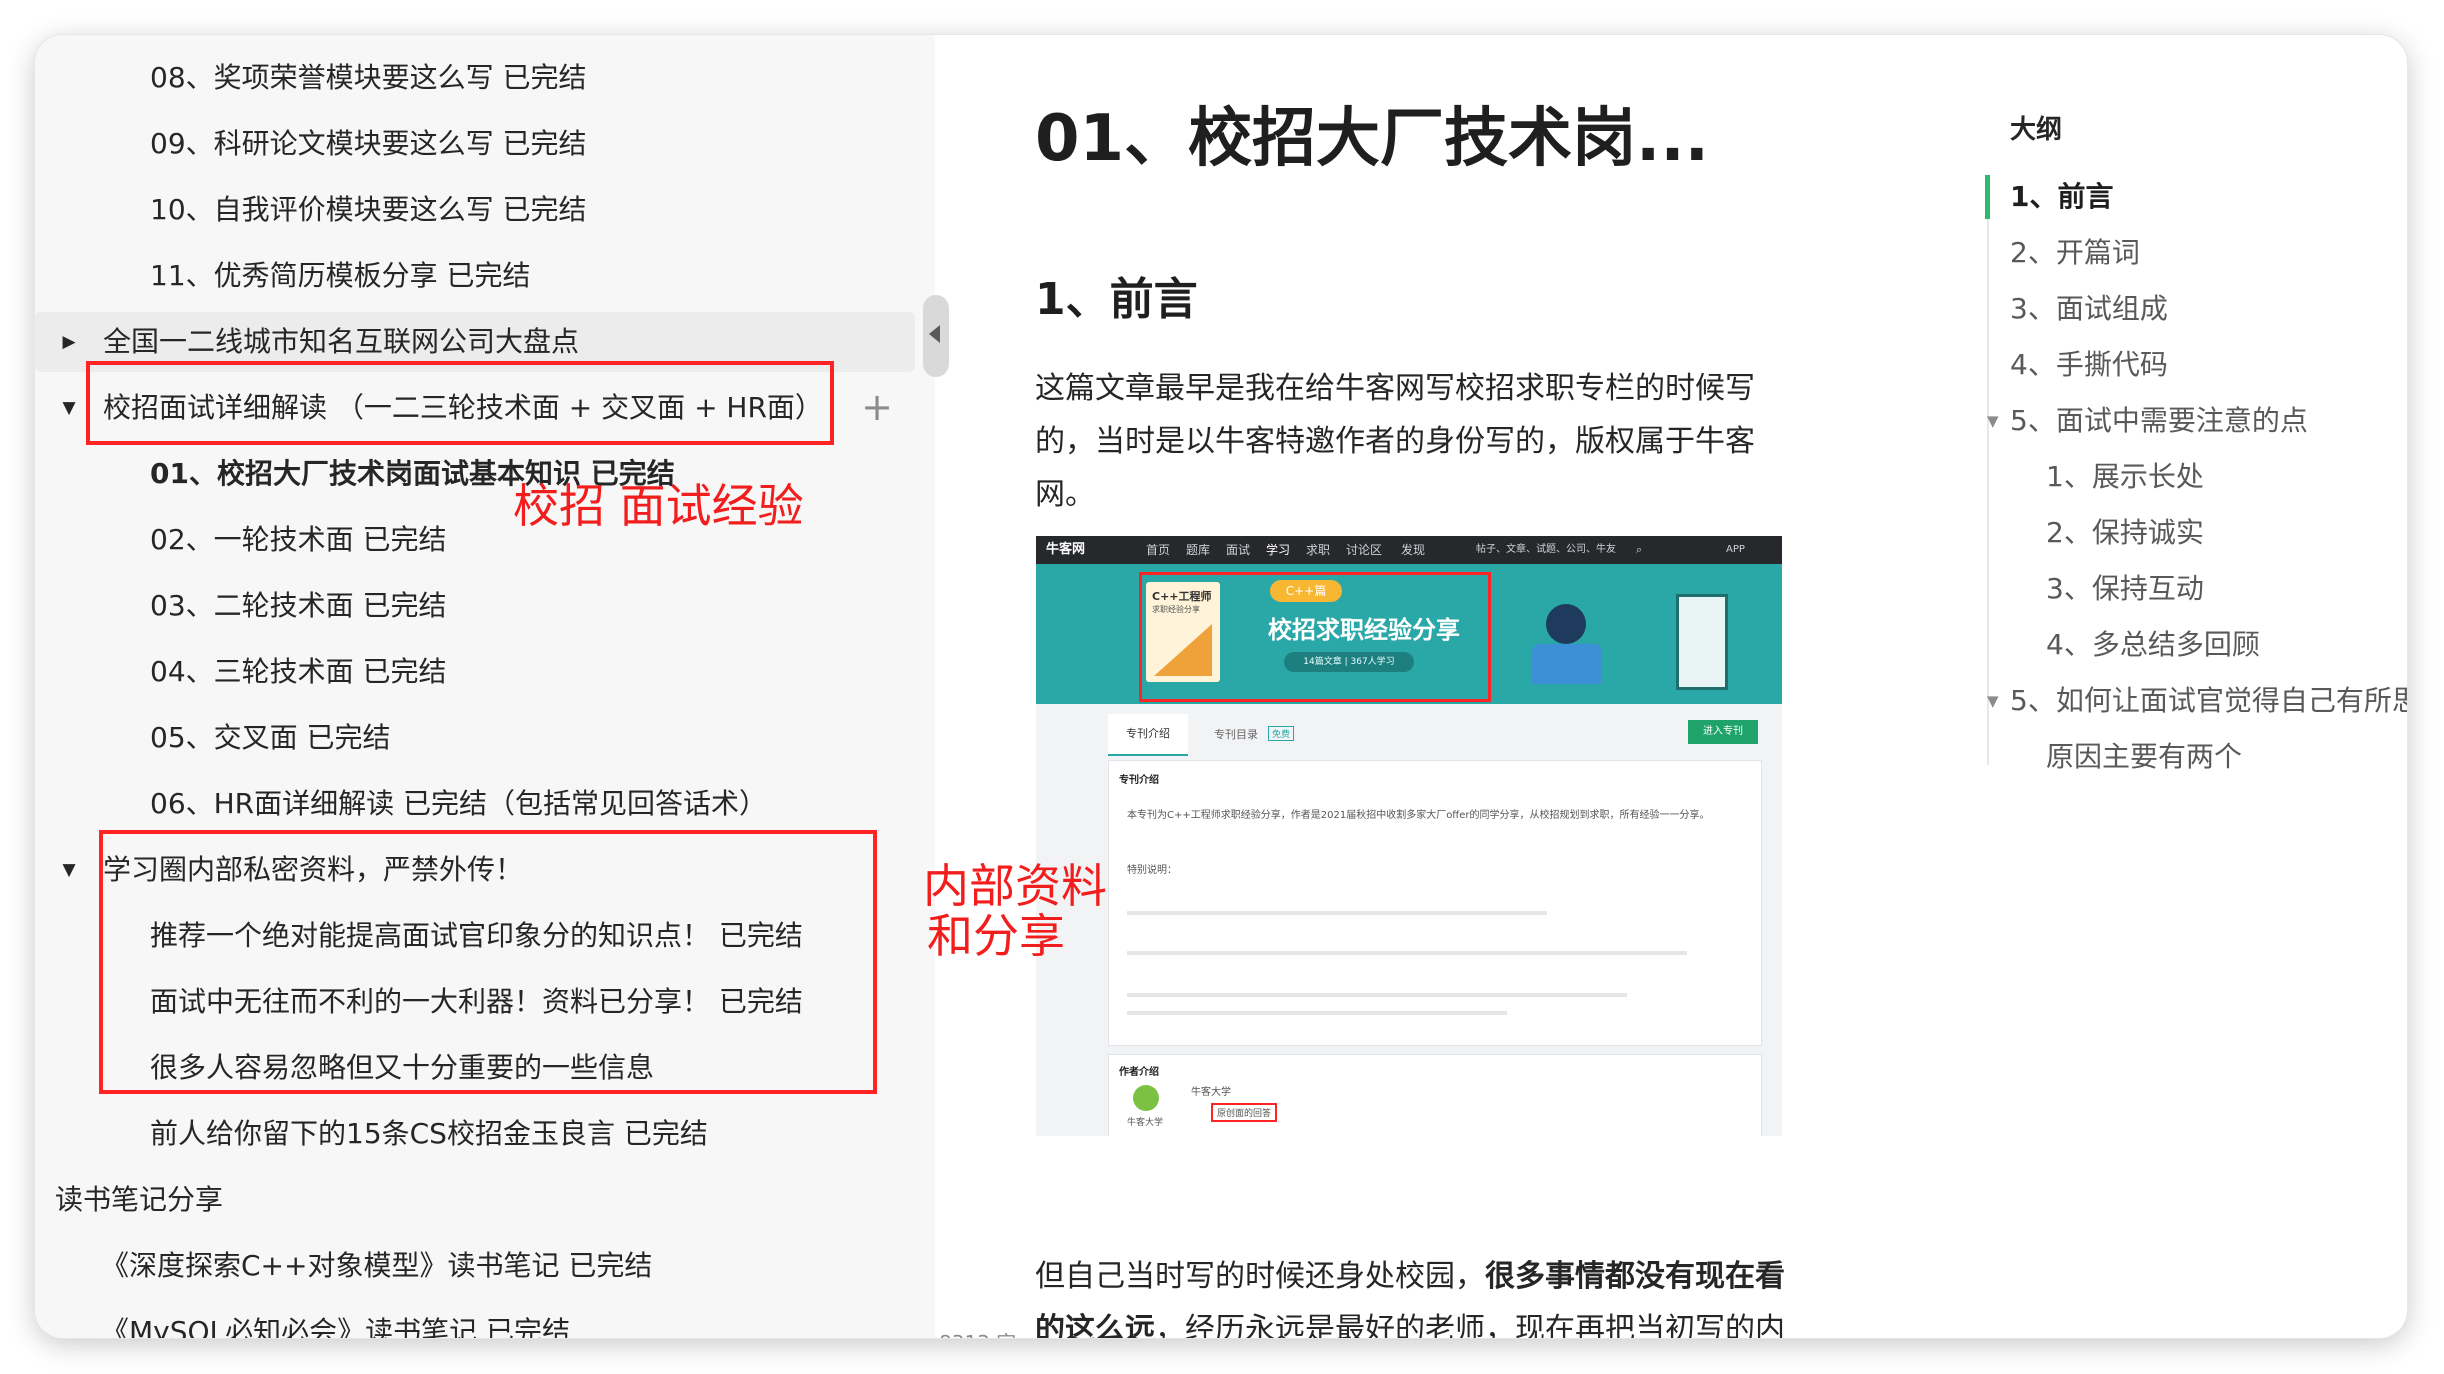  I want to click on sidebar-item-label: 《深度探索C++对象模型》读书笔记 已完结, so click(377, 1265).